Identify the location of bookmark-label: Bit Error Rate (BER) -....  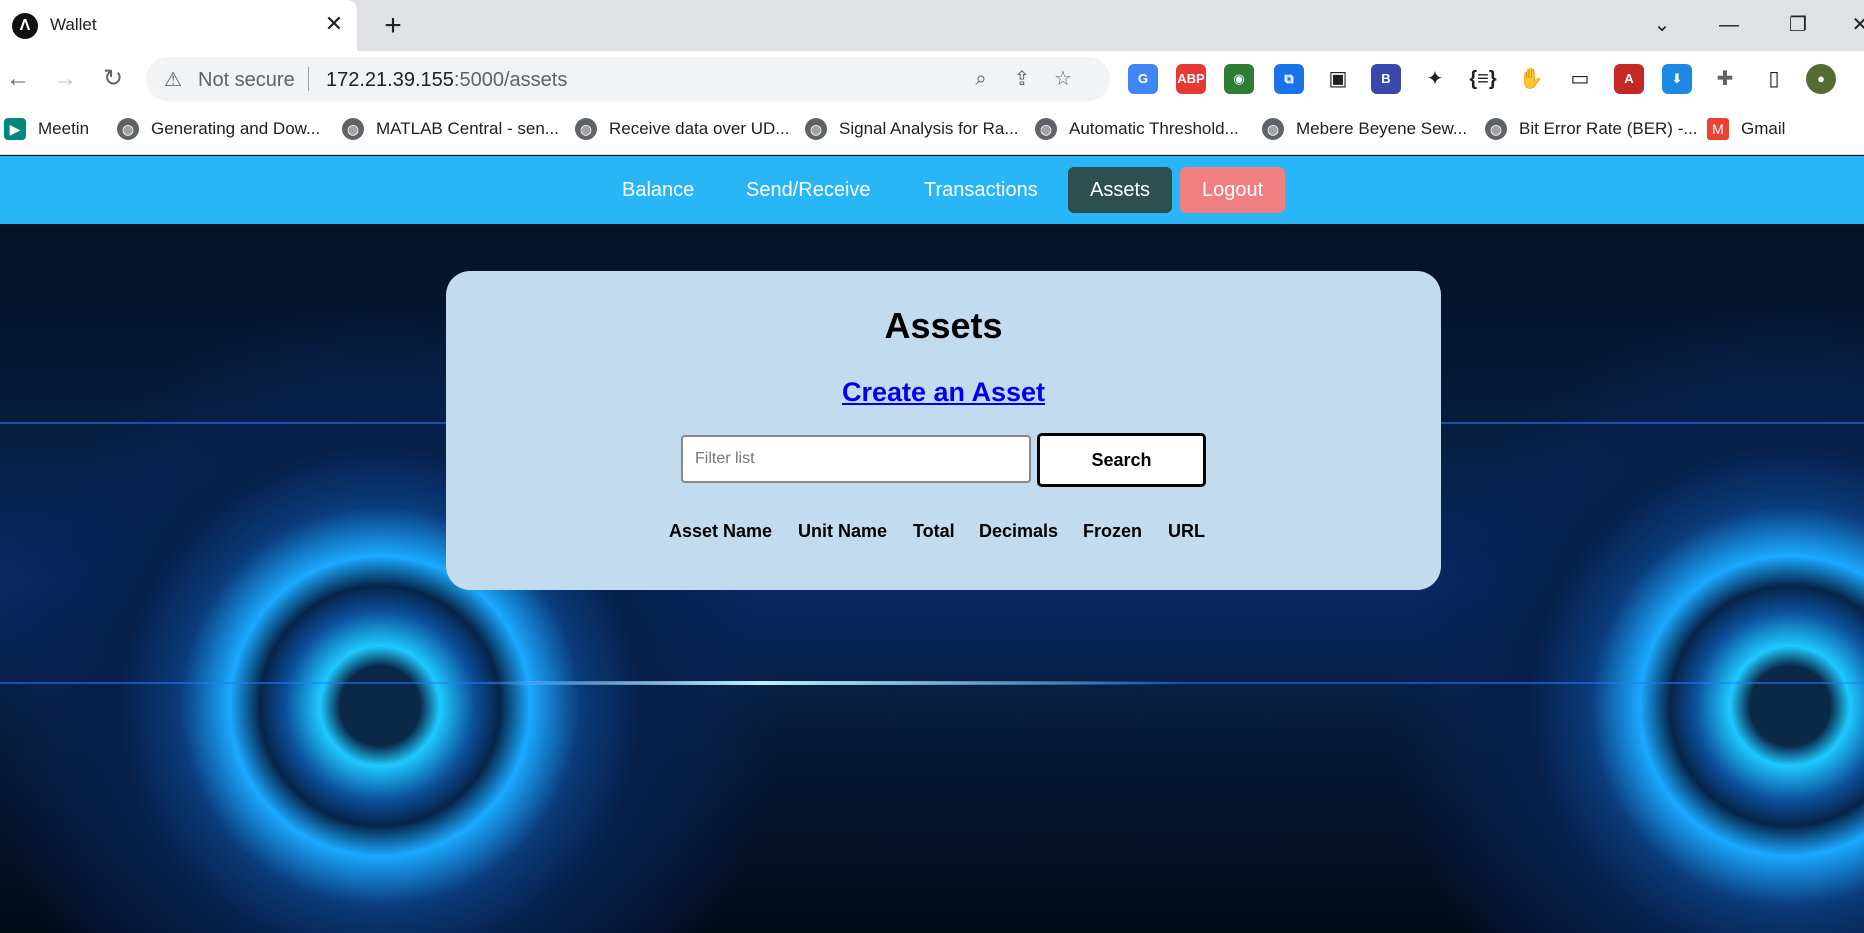
(1608, 128).